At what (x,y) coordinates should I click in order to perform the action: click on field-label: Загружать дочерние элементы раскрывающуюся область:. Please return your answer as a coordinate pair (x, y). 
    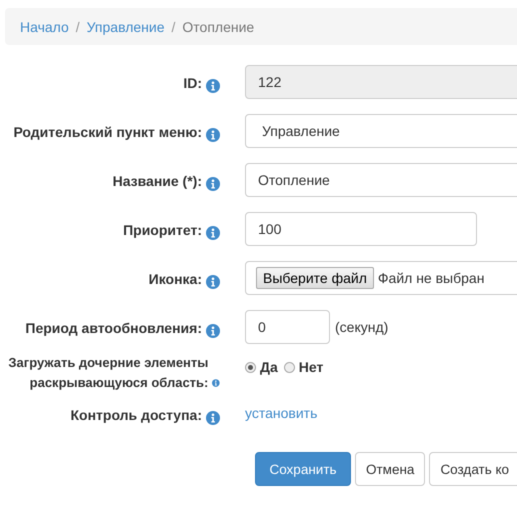
    Looking at the image, I should click on (107, 373).